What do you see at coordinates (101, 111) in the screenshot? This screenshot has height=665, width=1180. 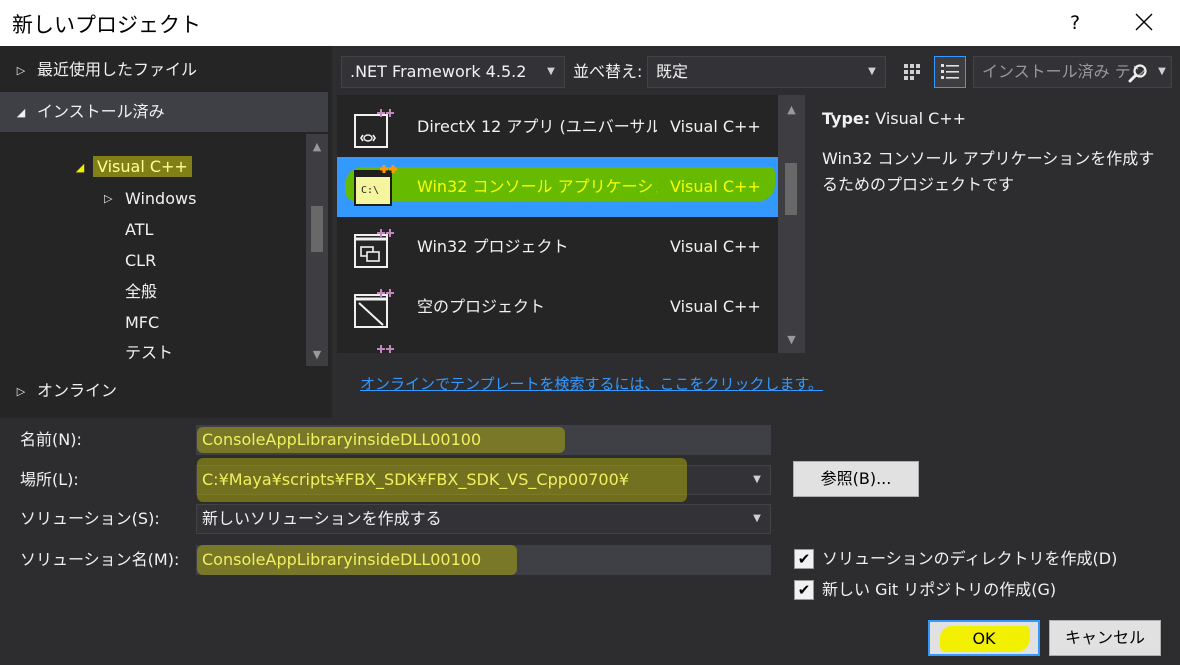 I see `tree-item-label: インストール済み` at bounding box center [101, 111].